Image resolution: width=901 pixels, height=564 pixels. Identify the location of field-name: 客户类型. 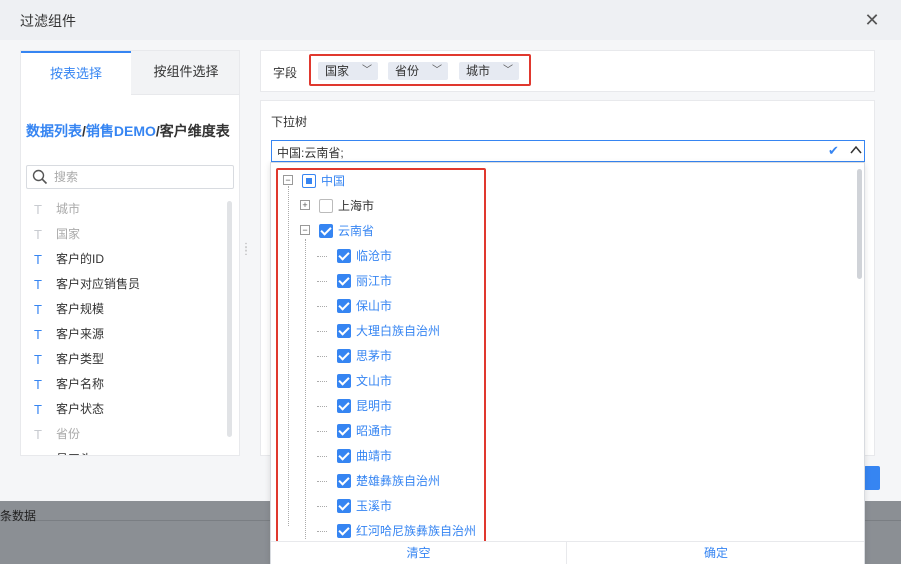
(80, 359).